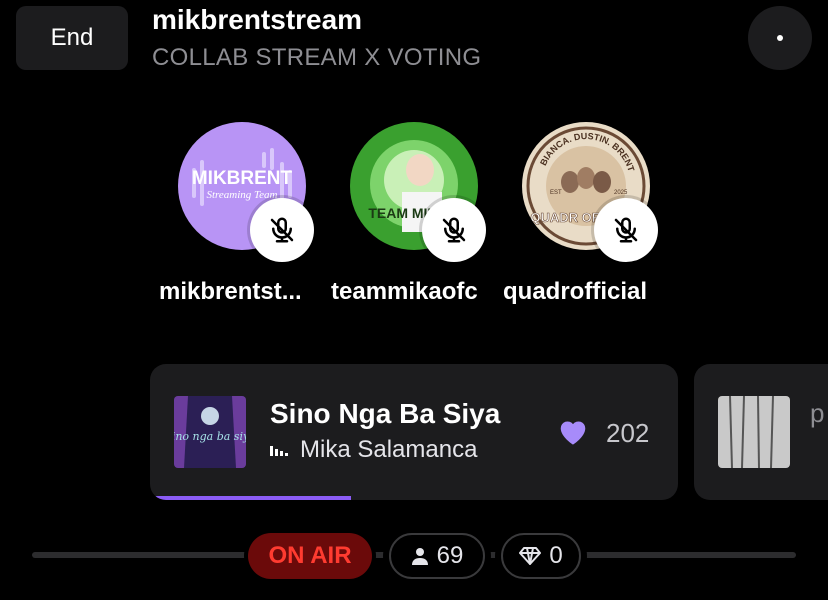 The height and width of the screenshot is (600, 828). I want to click on svg-text: Streaming Team, so click(242, 195).